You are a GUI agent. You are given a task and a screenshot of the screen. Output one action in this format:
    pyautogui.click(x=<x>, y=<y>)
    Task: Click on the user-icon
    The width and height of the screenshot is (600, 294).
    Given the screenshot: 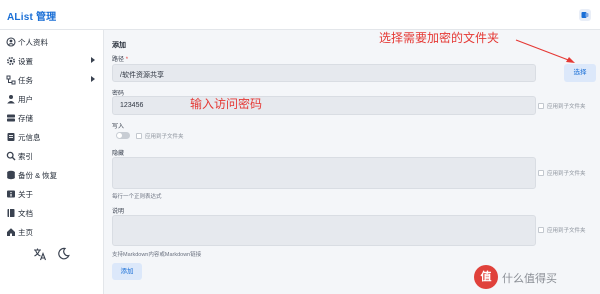 What is the action you would take?
    pyautogui.click(x=11, y=99)
    